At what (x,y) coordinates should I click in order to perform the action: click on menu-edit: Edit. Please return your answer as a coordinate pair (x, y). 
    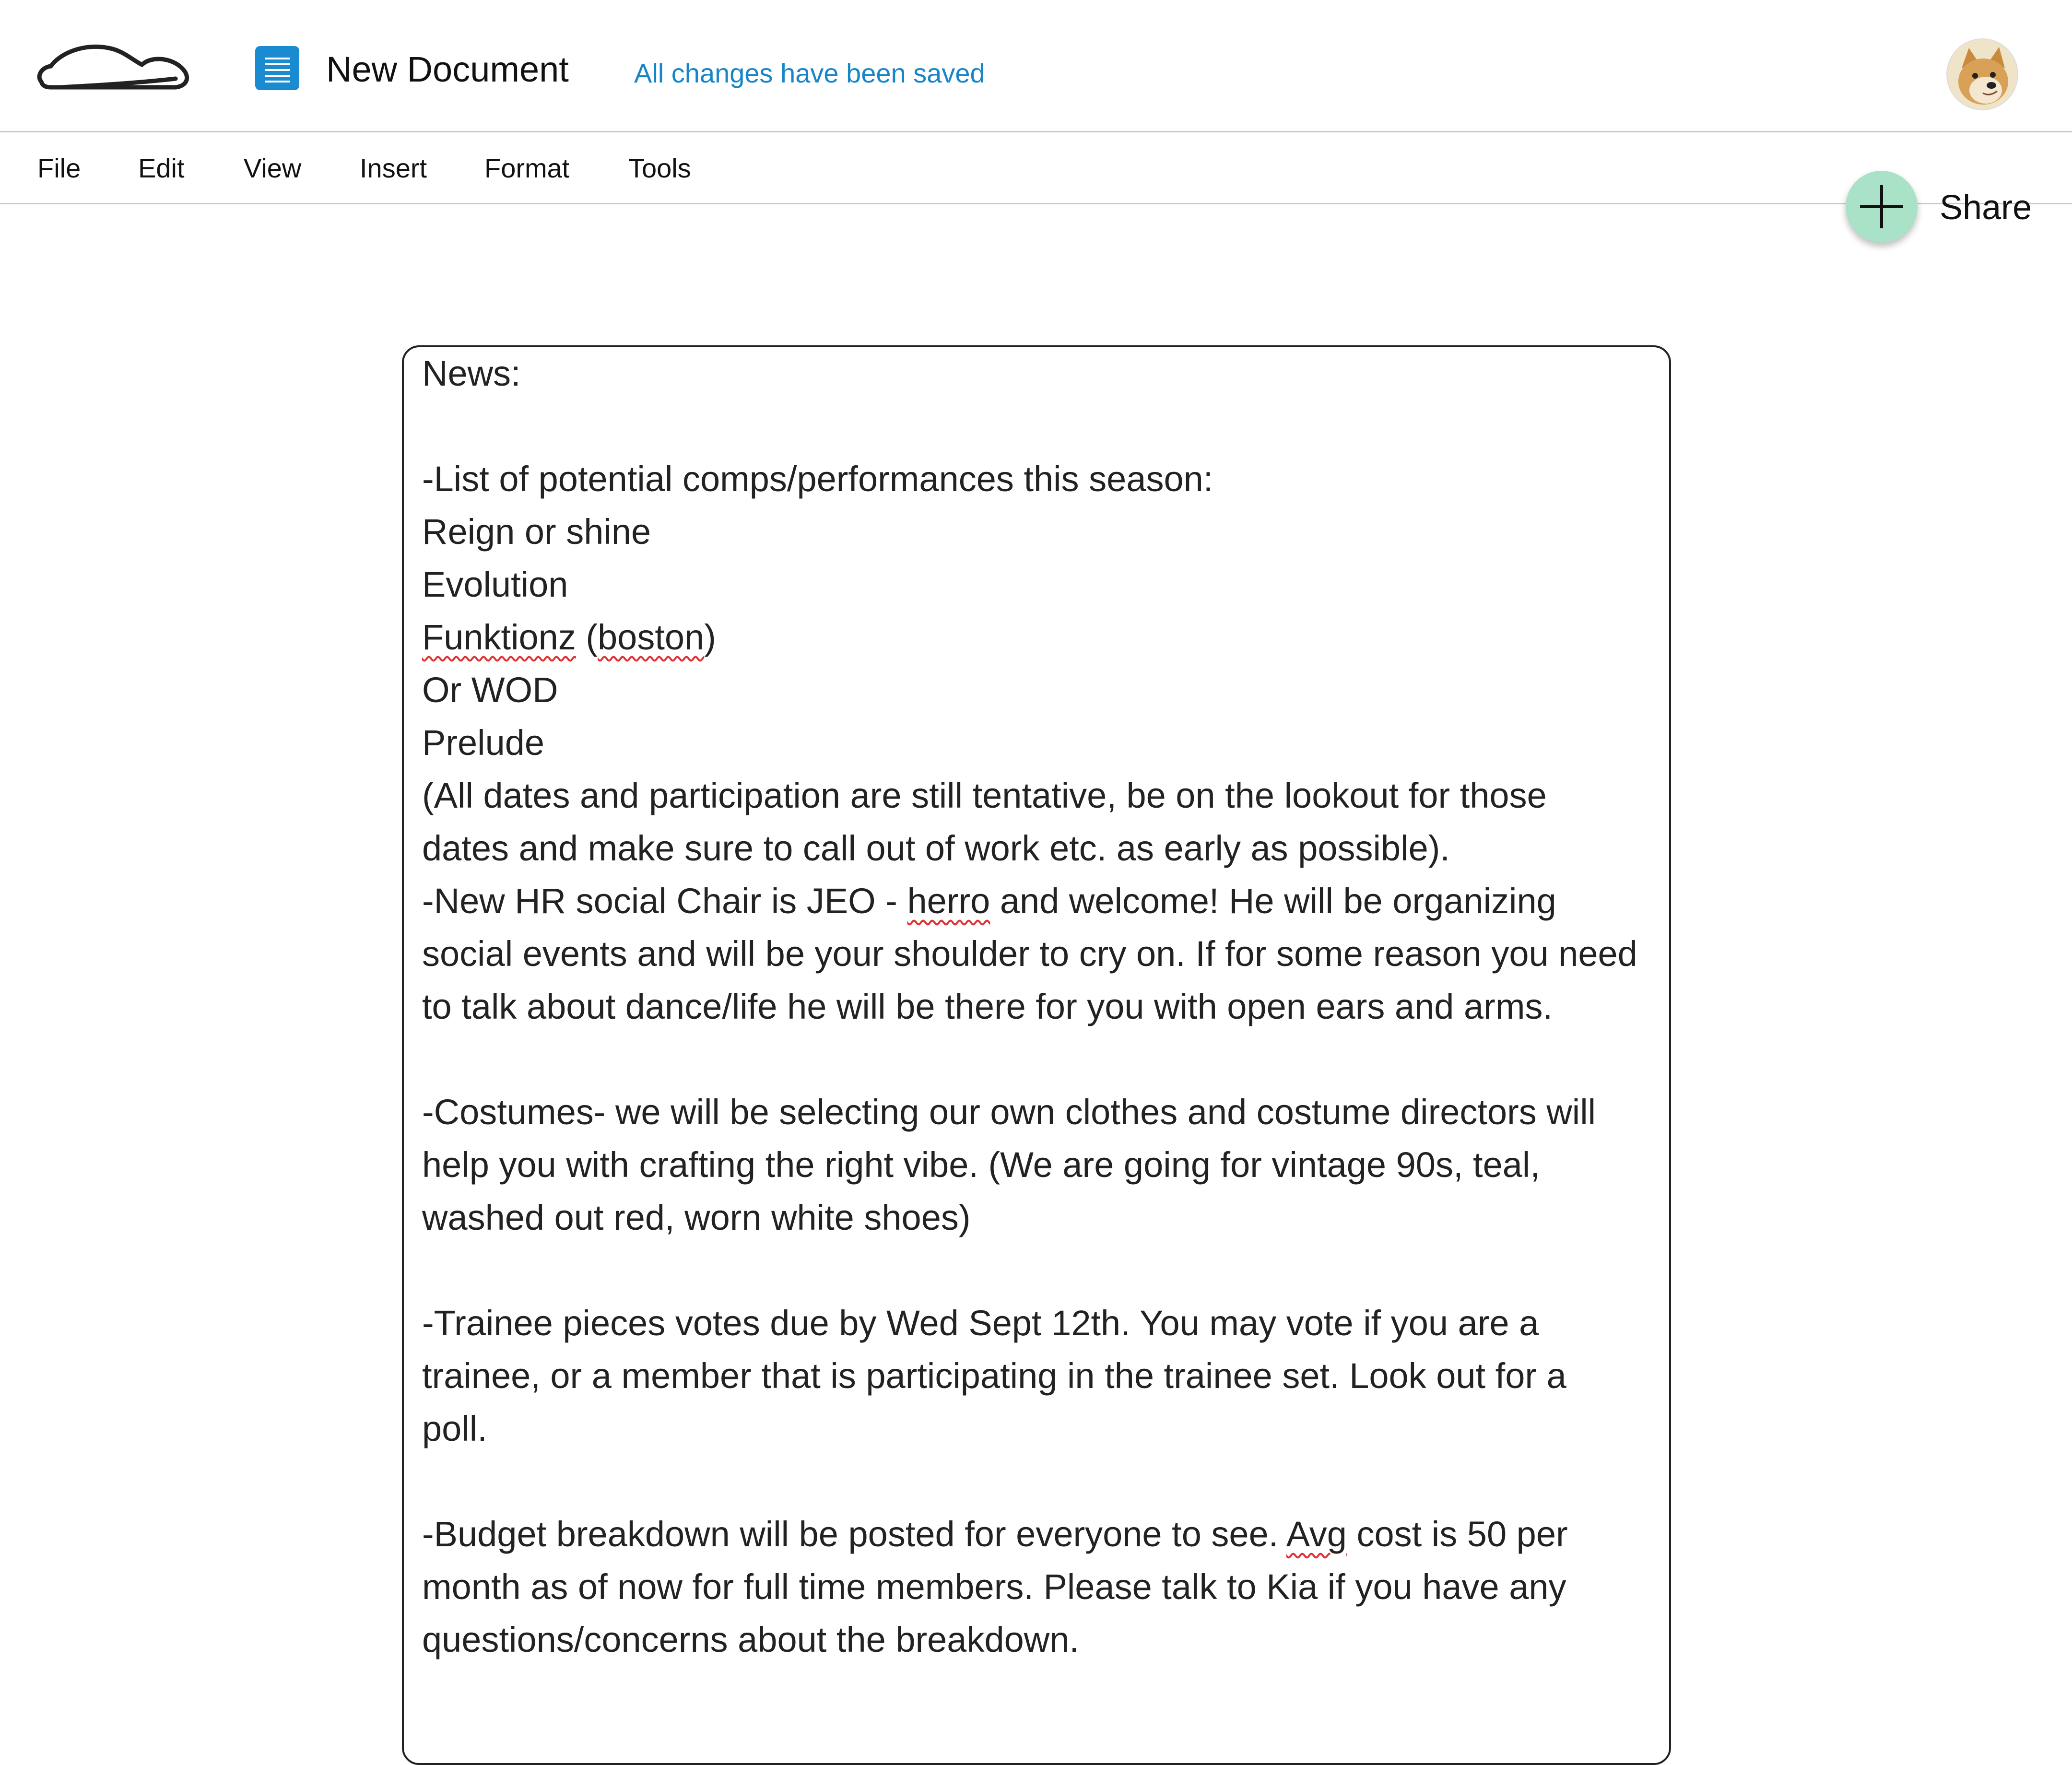
    Looking at the image, I should click on (161, 168).